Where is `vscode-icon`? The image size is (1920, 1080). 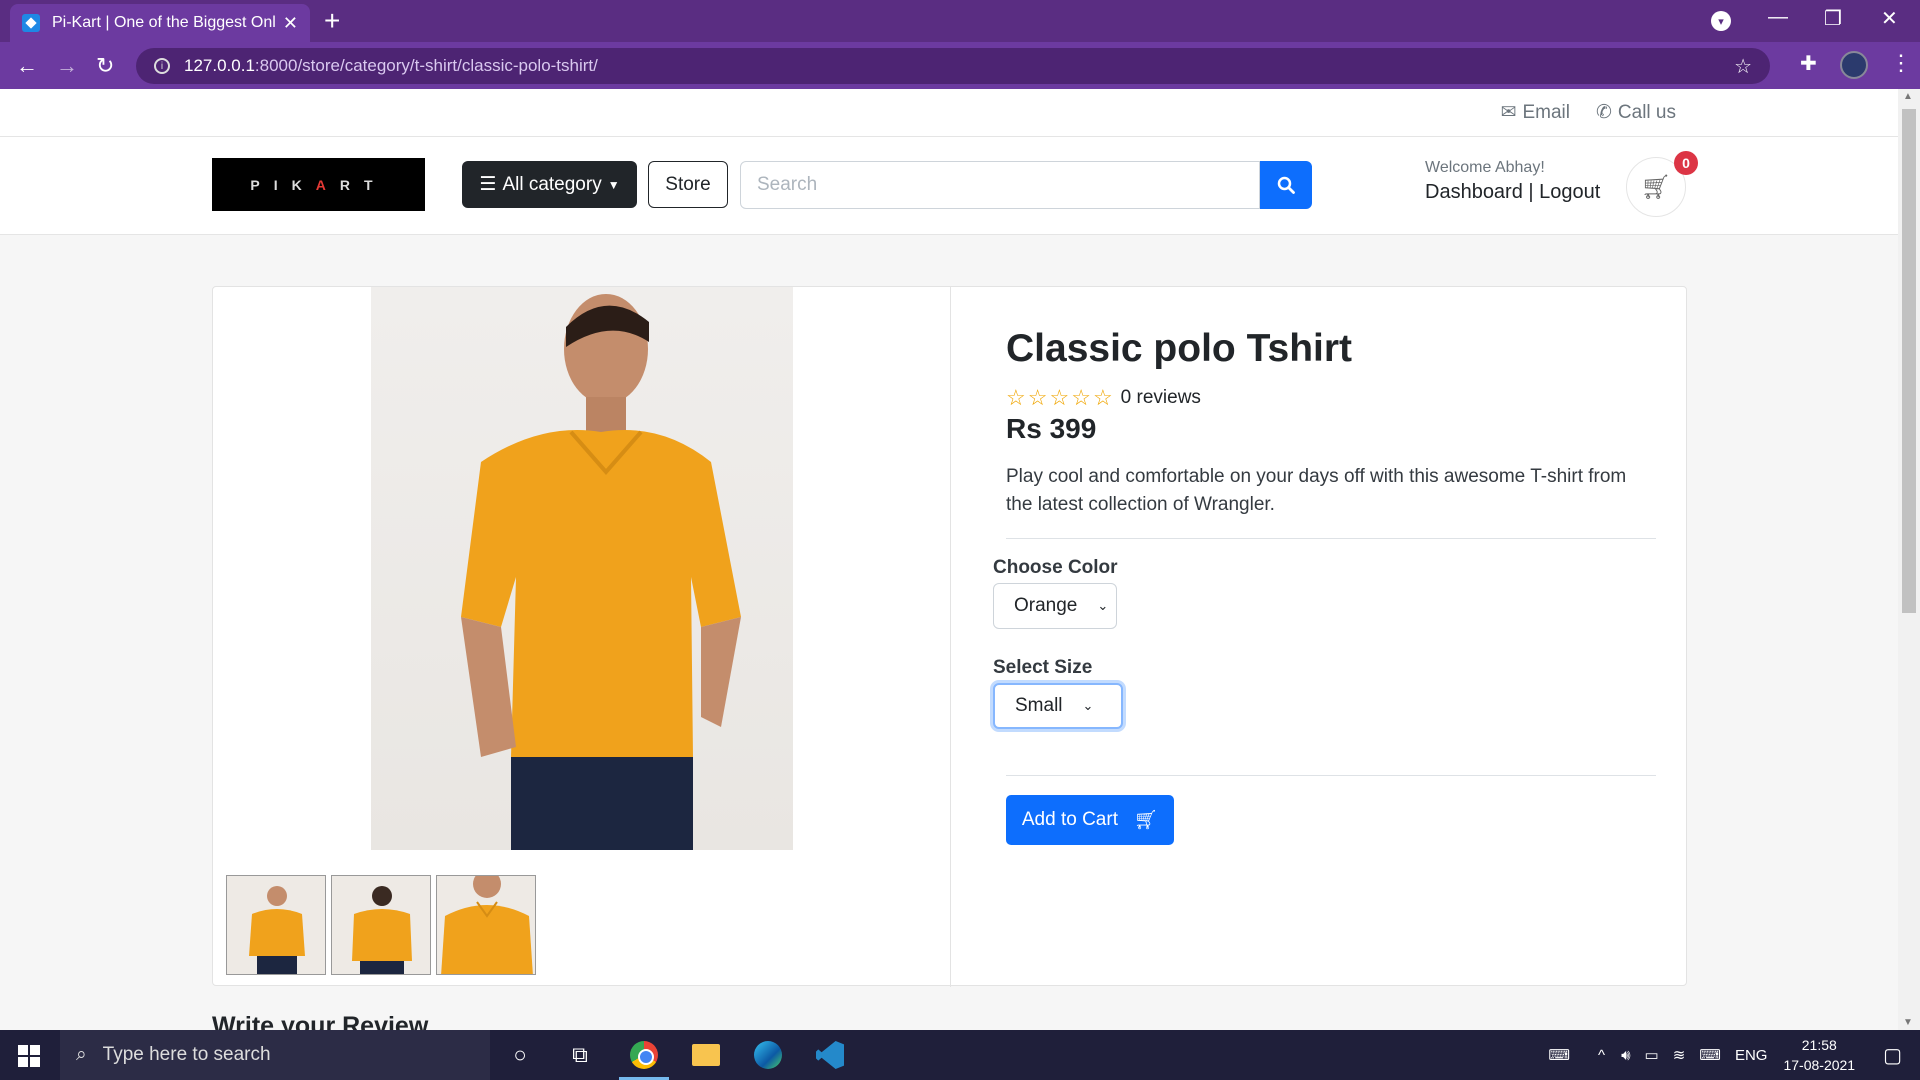
vscode-icon is located at coordinates (830, 1055).